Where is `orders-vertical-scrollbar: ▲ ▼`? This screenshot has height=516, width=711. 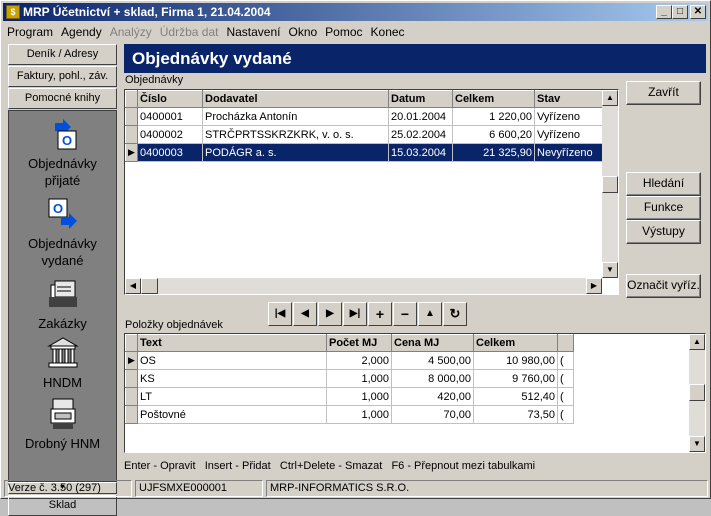 orders-vertical-scrollbar: ▲ ▼ is located at coordinates (610, 184).